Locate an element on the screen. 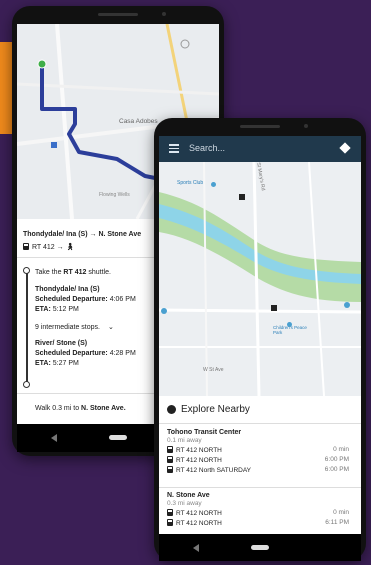  map-label-road: Flowing Wells is located at coordinates (114, 195).